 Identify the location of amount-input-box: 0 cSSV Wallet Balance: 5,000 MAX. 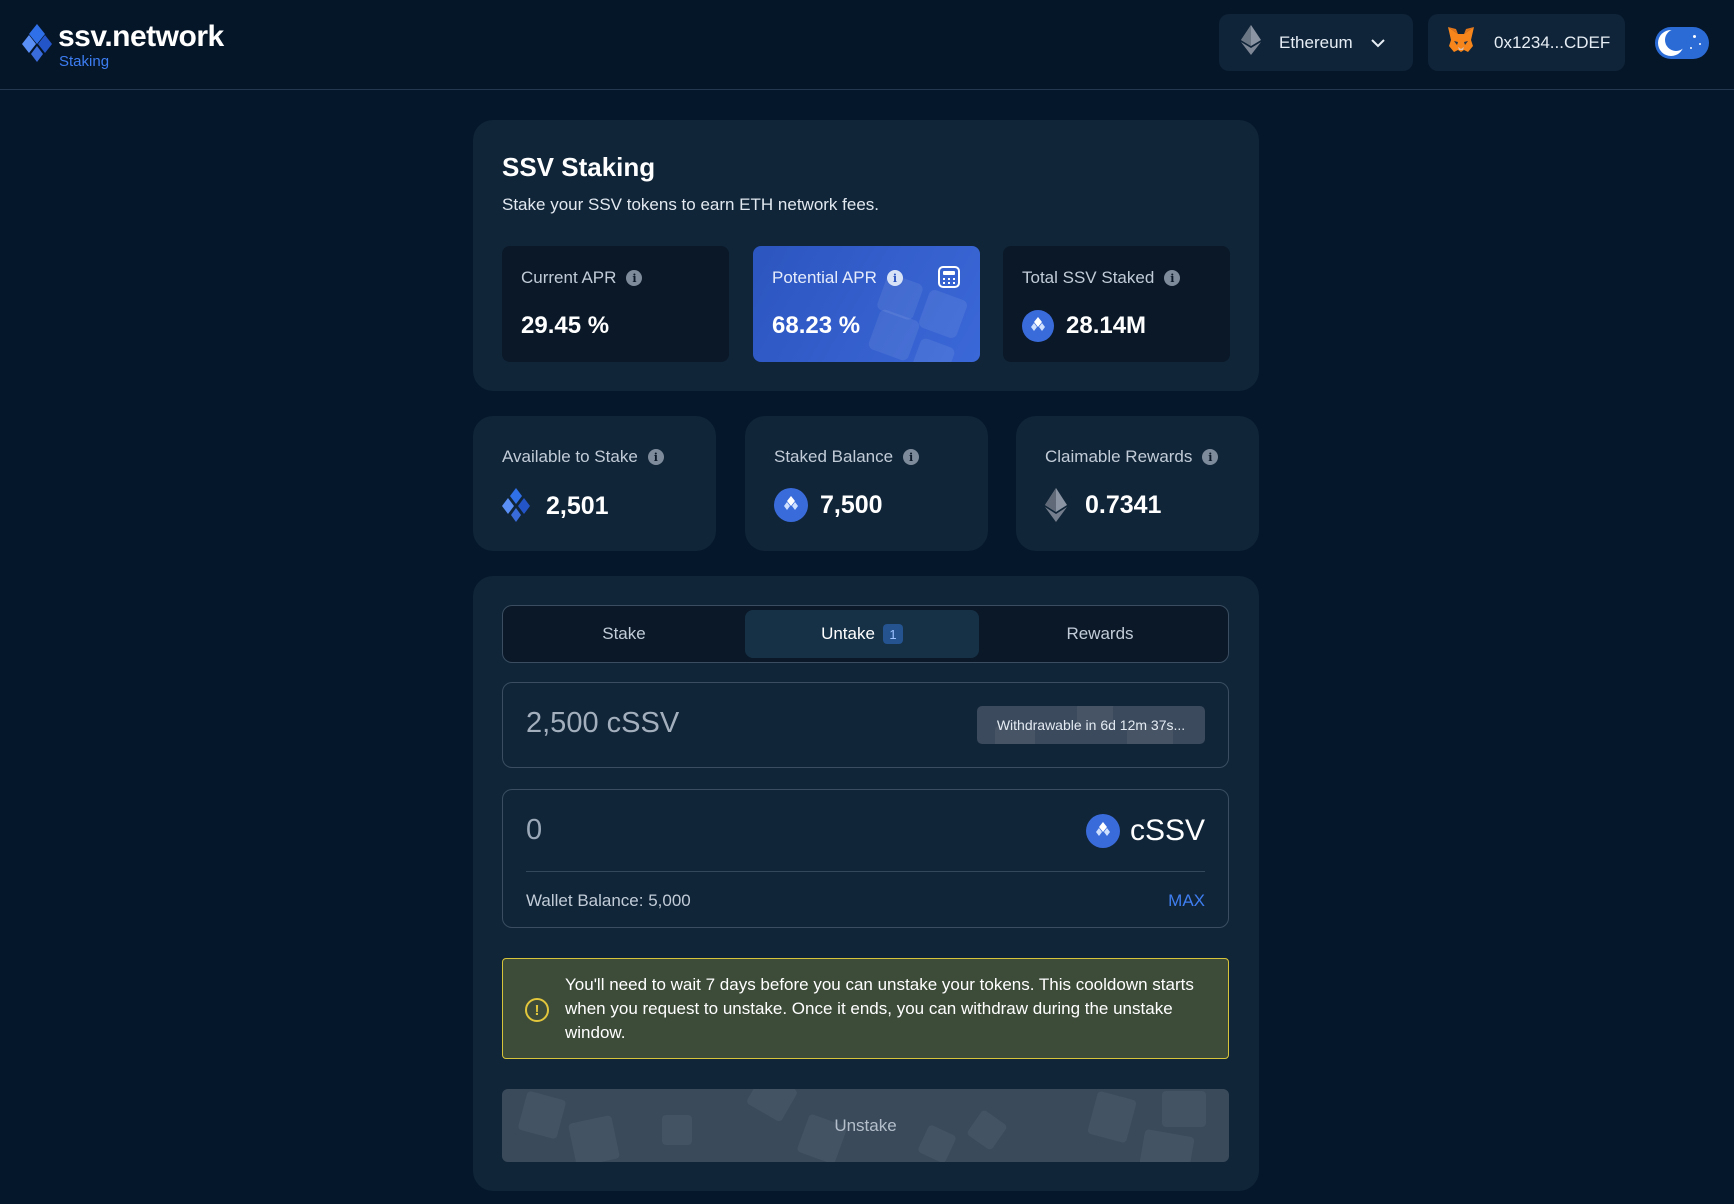
(865, 858).